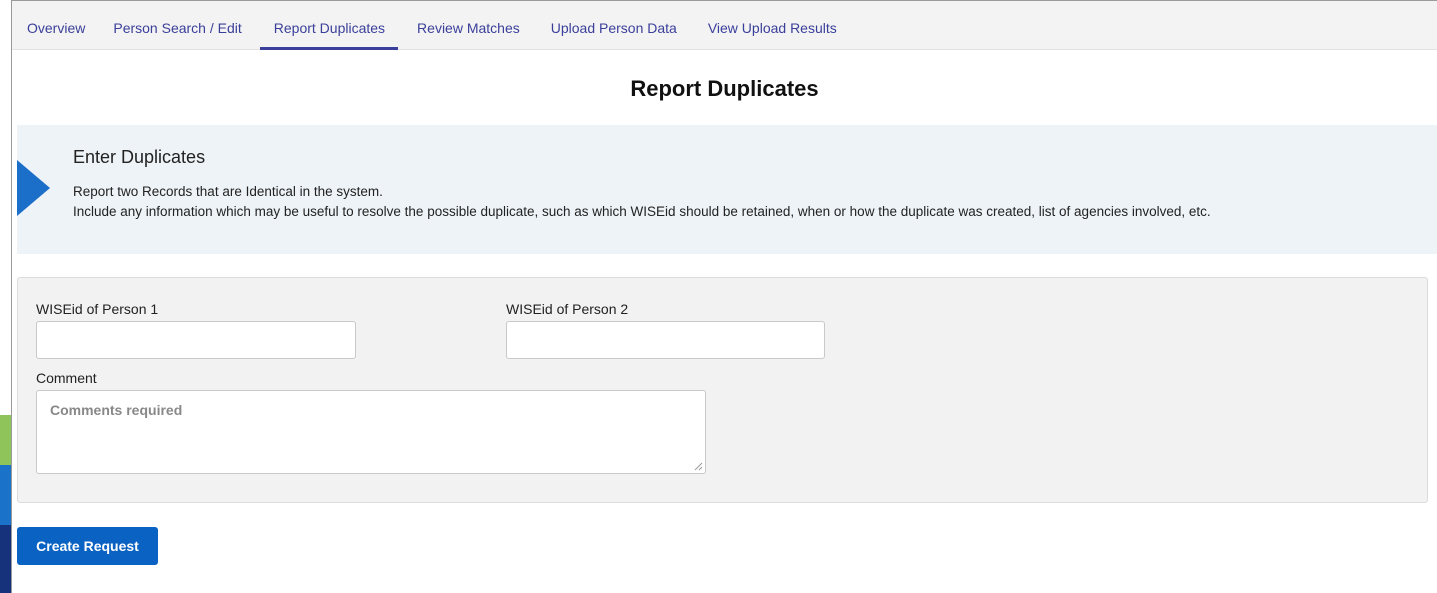  What do you see at coordinates (567, 309) in the screenshot?
I see `person2-label: WISEid of Person 2` at bounding box center [567, 309].